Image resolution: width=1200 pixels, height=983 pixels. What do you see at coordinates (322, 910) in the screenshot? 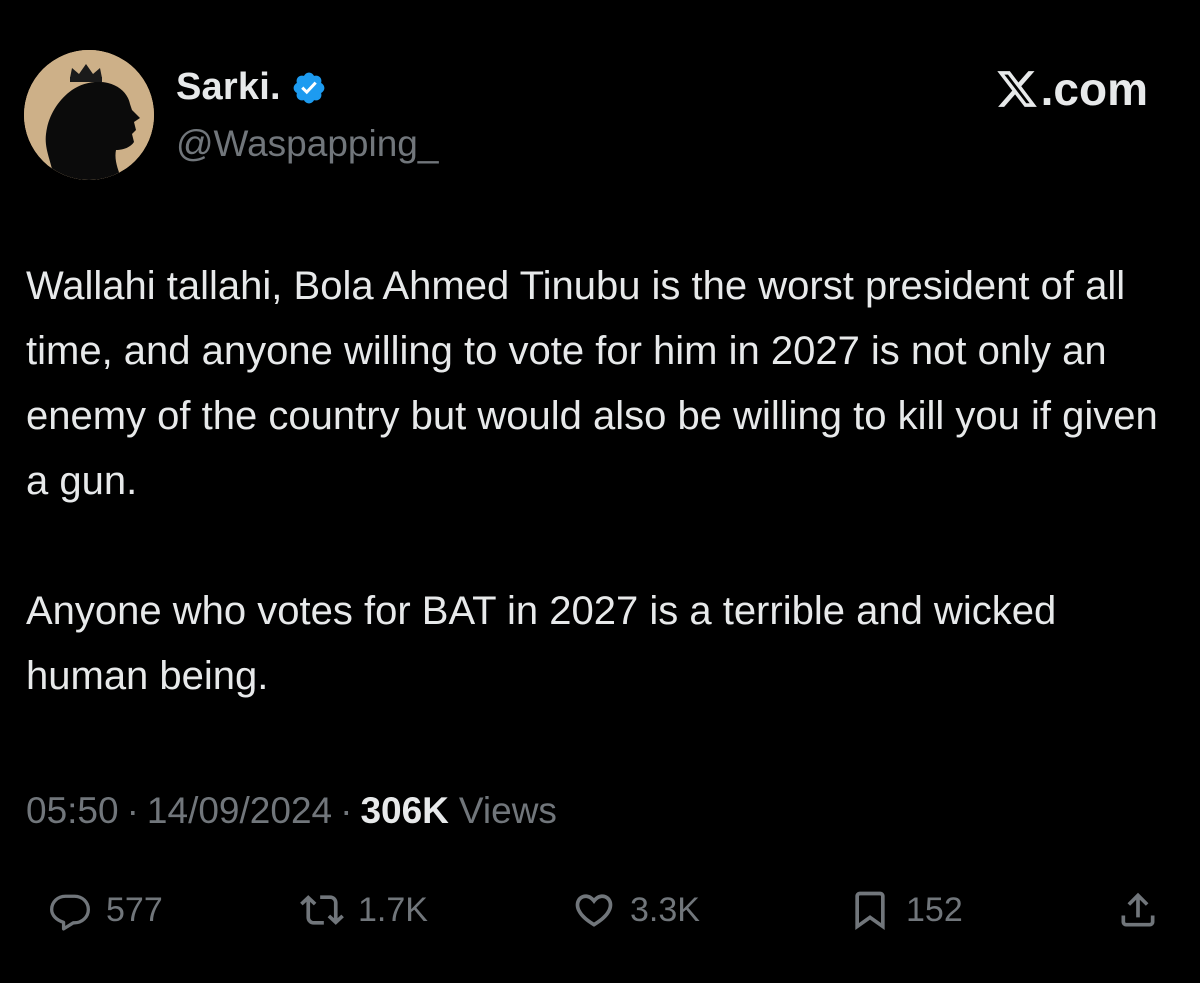
I see `repost-icon` at bounding box center [322, 910].